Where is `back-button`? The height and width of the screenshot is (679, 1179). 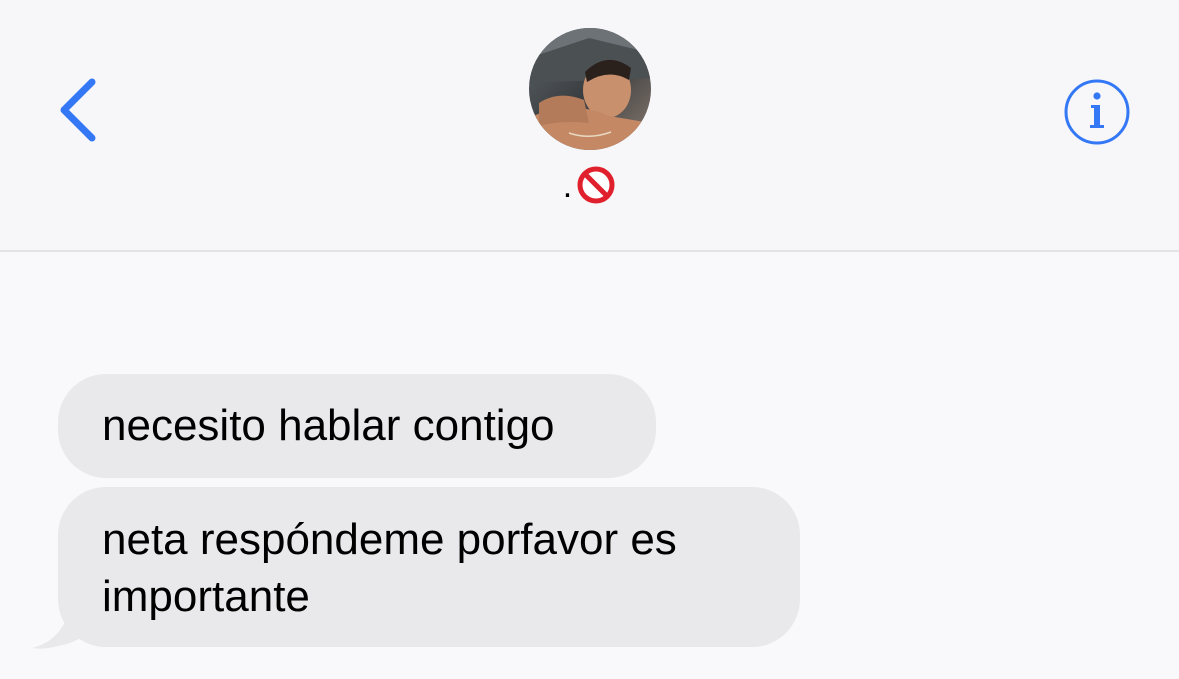 back-button is located at coordinates (82, 110).